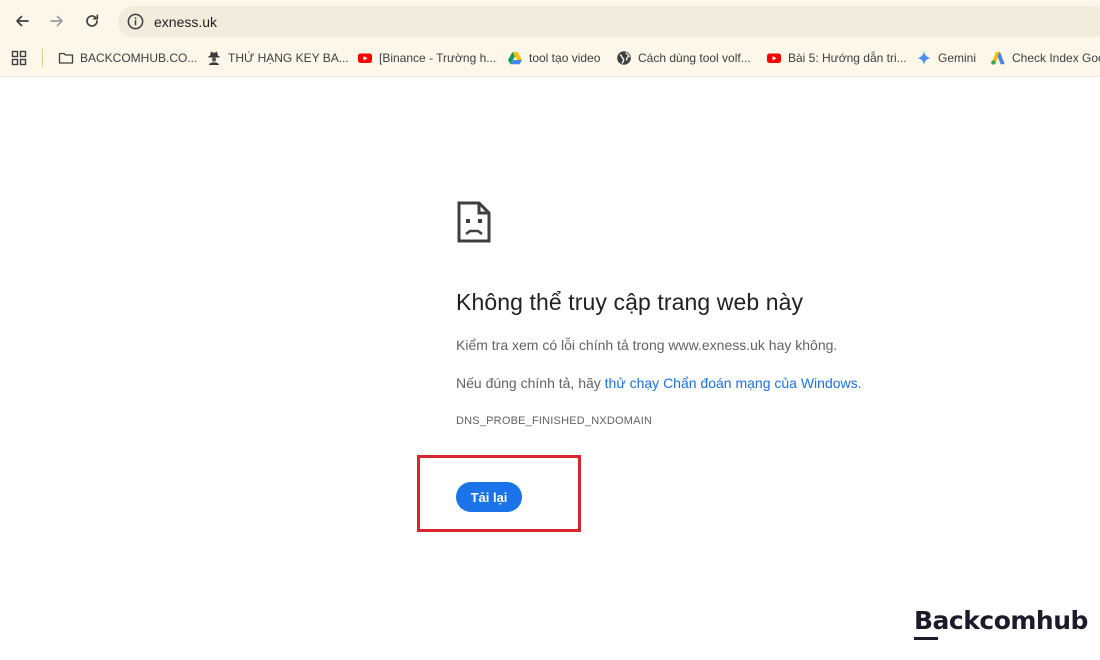 This screenshot has width=1100, height=660. Describe the element at coordinates (624, 58) in the screenshot. I see `globe-icon` at that location.